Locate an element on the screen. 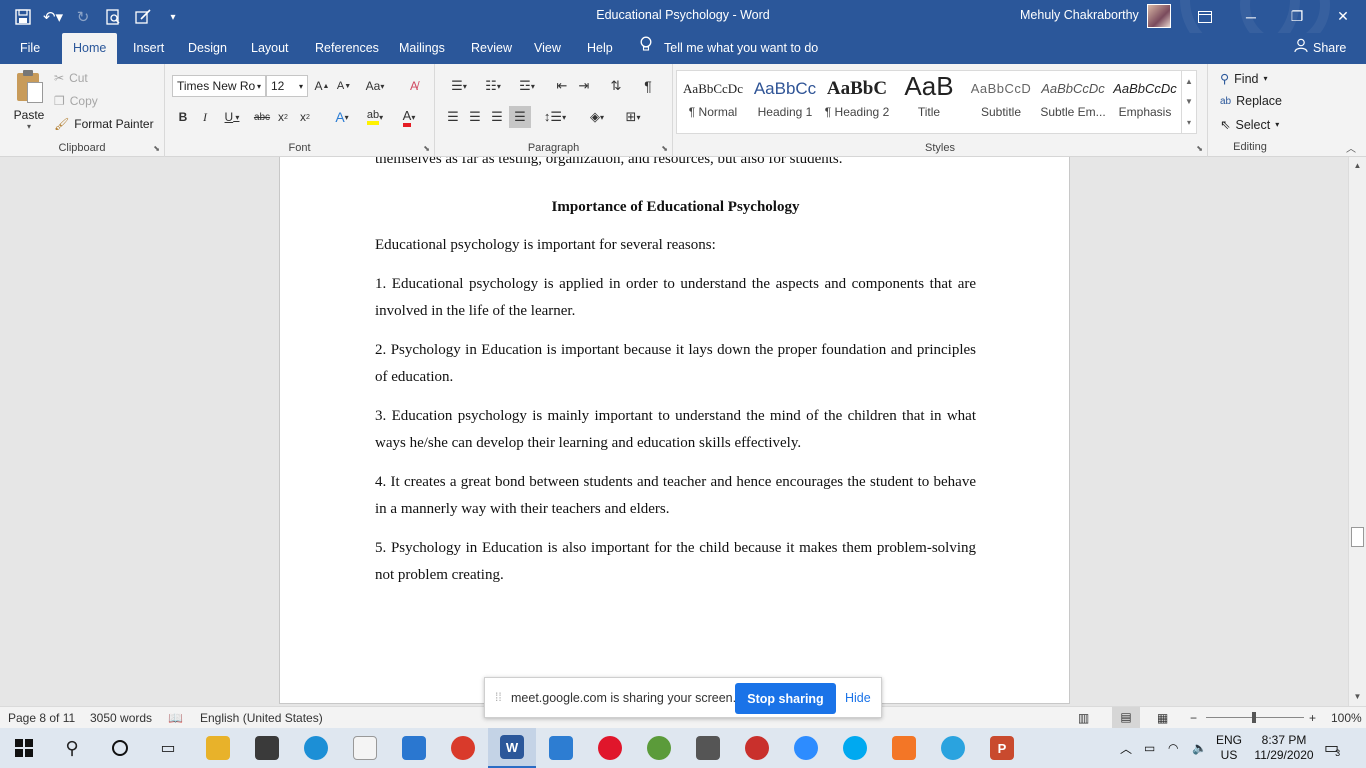 This screenshot has height=768, width=1366. clock: 8:37 PM 11/29/2020 is located at coordinates (1284, 748).